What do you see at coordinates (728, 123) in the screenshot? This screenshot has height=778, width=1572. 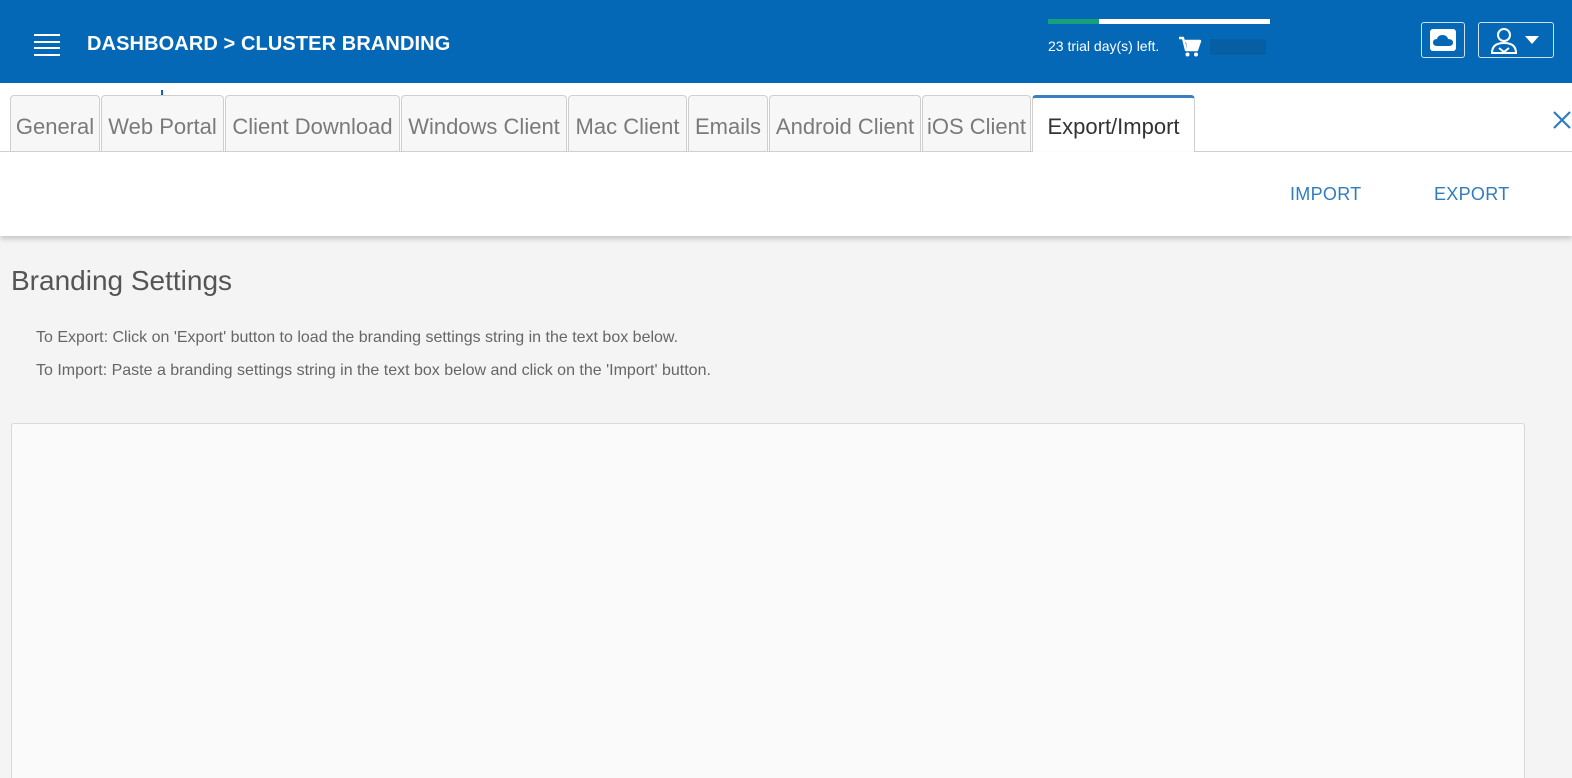 I see `tab-emails: Emails` at bounding box center [728, 123].